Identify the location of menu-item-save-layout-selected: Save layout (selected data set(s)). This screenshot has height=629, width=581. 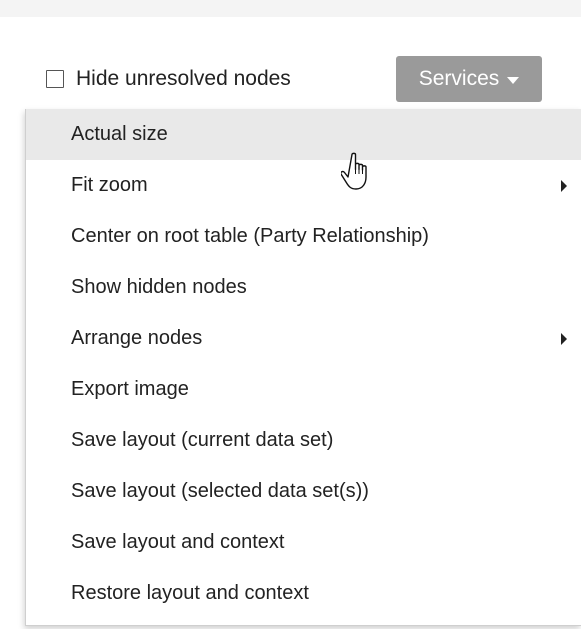
(303, 491).